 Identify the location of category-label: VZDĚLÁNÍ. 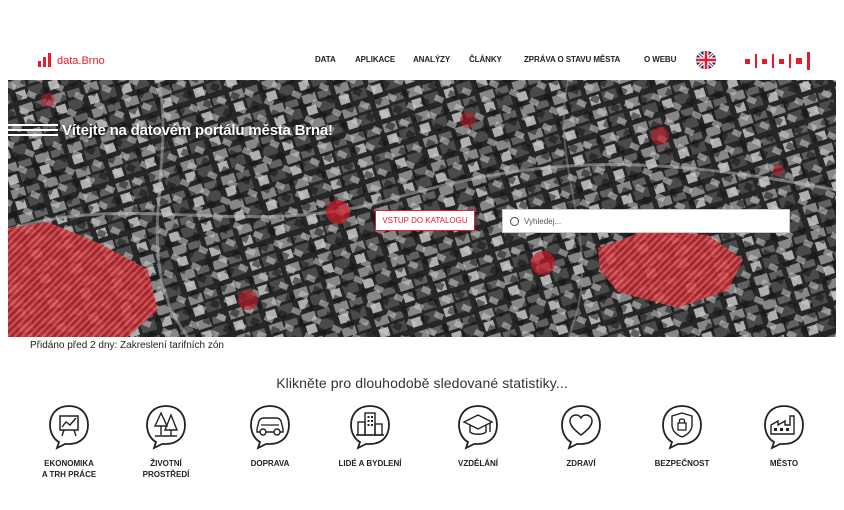
(478, 463).